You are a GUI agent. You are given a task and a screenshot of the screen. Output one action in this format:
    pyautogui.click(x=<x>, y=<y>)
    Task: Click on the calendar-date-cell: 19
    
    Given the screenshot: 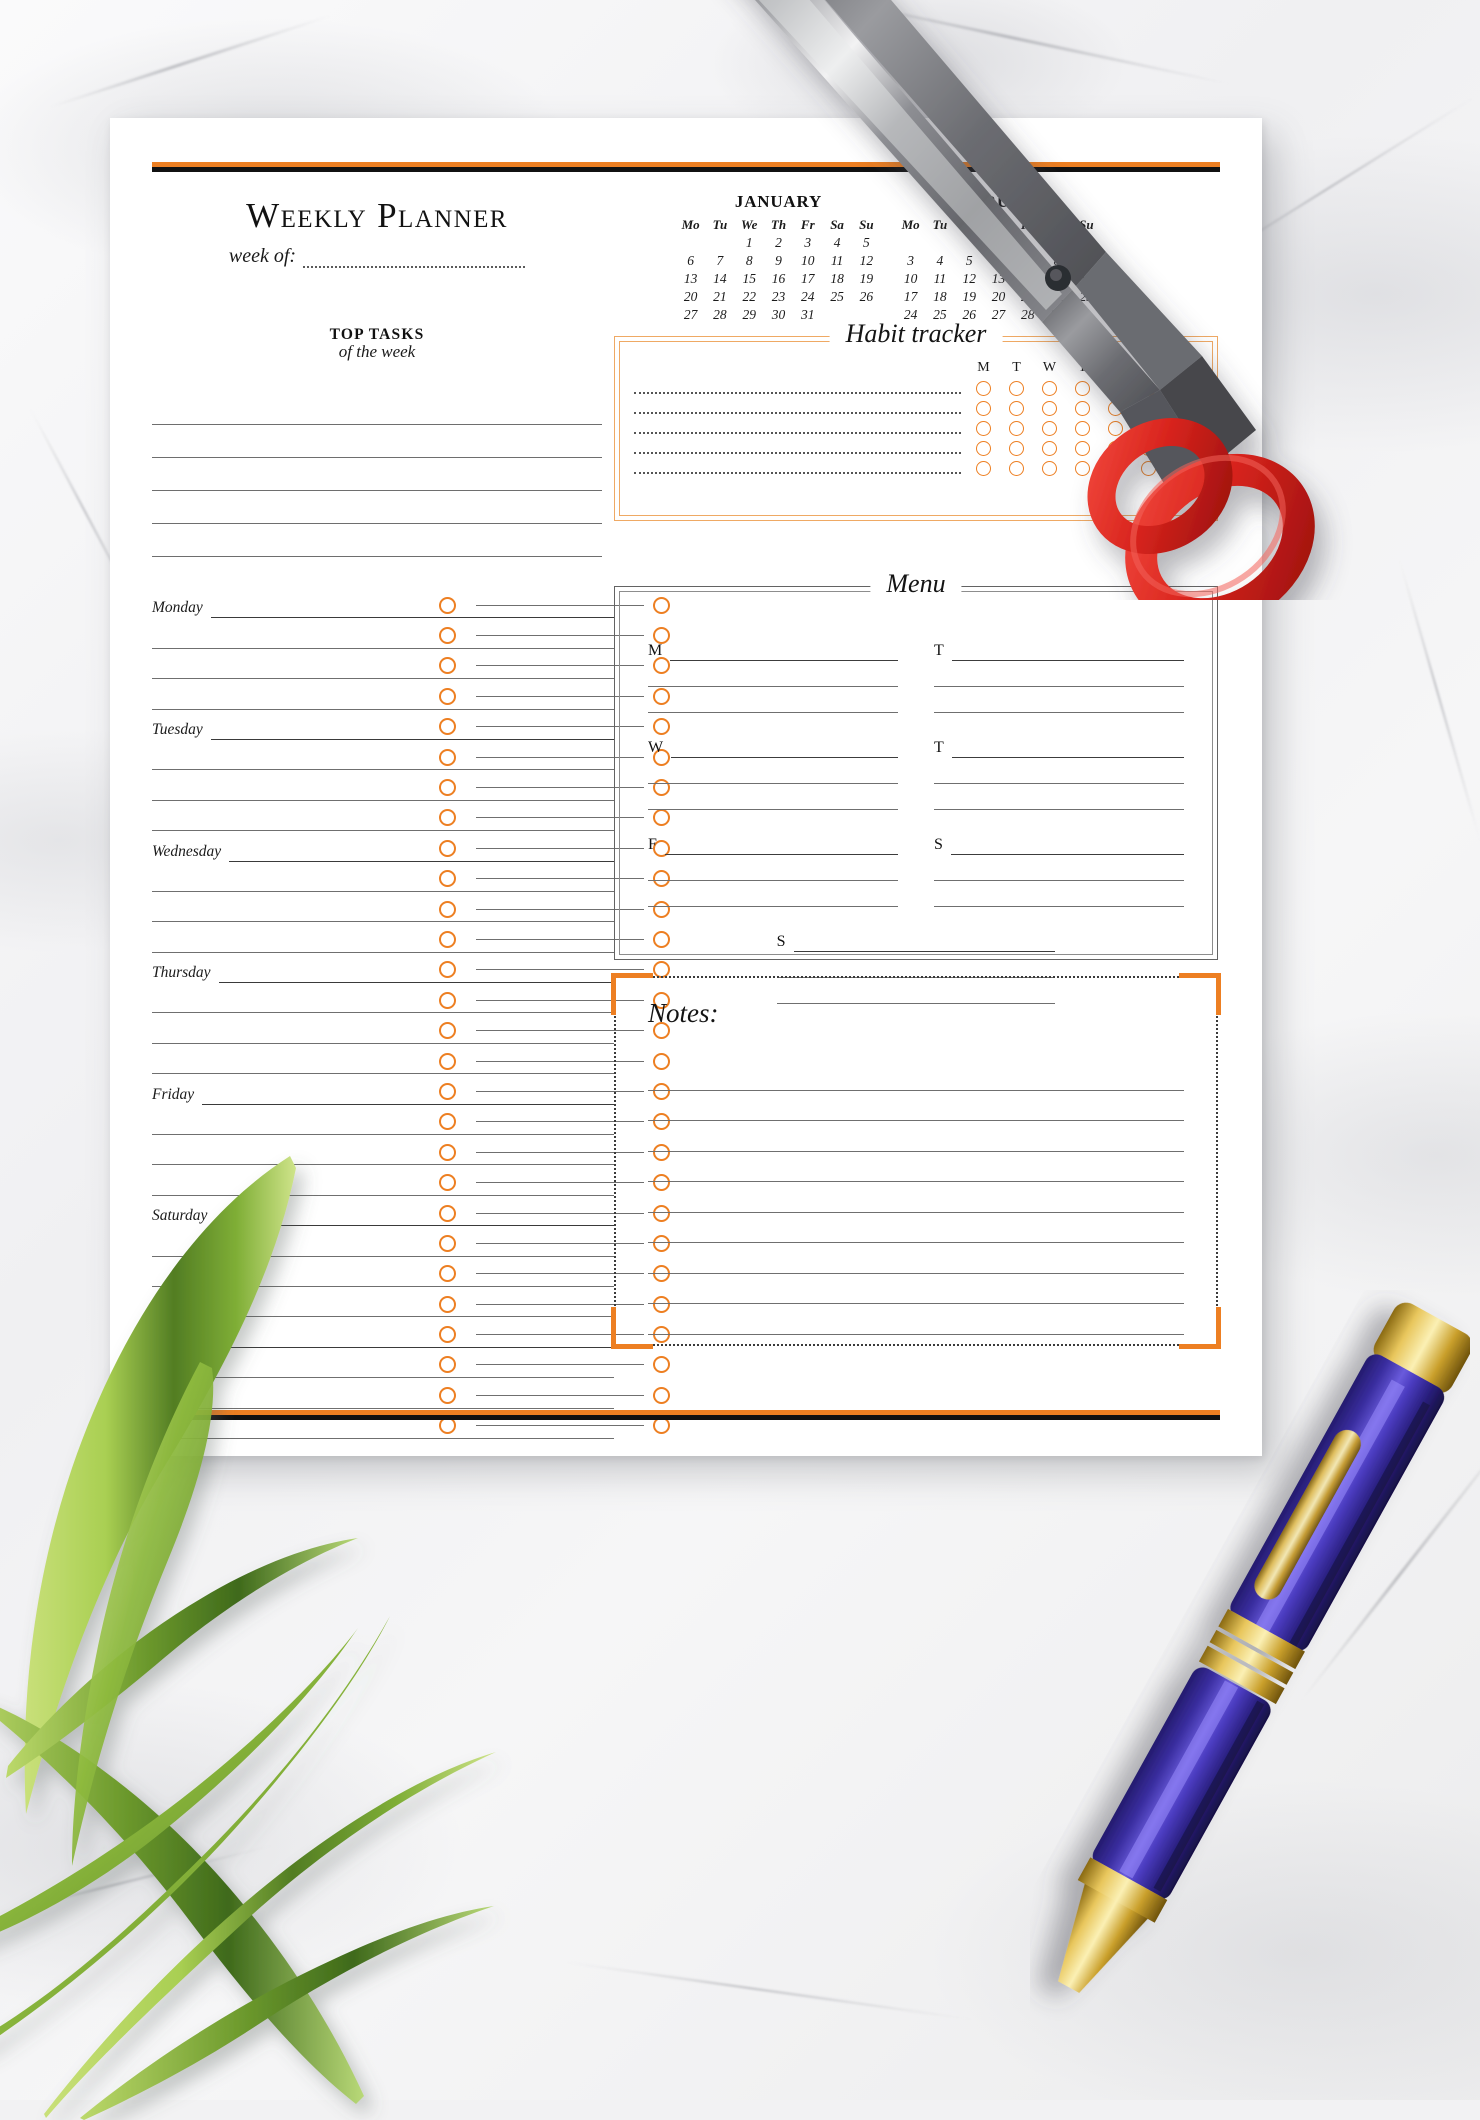 What is the action you would take?
    pyautogui.click(x=969, y=297)
    